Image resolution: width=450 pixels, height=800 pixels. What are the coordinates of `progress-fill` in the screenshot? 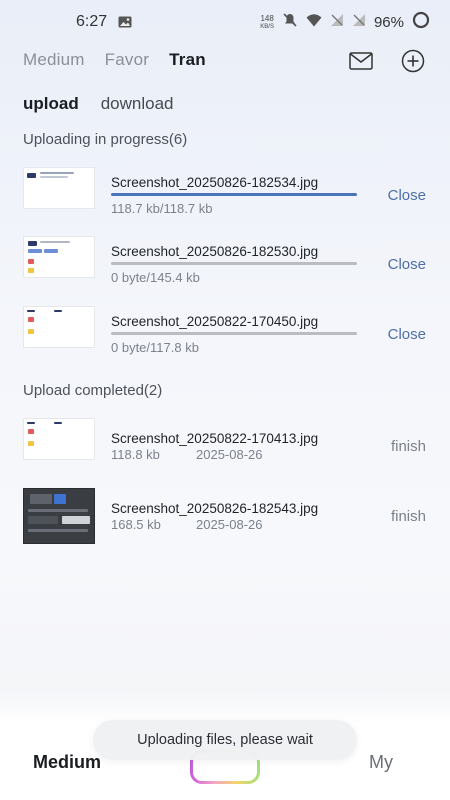 It's located at (234, 194).